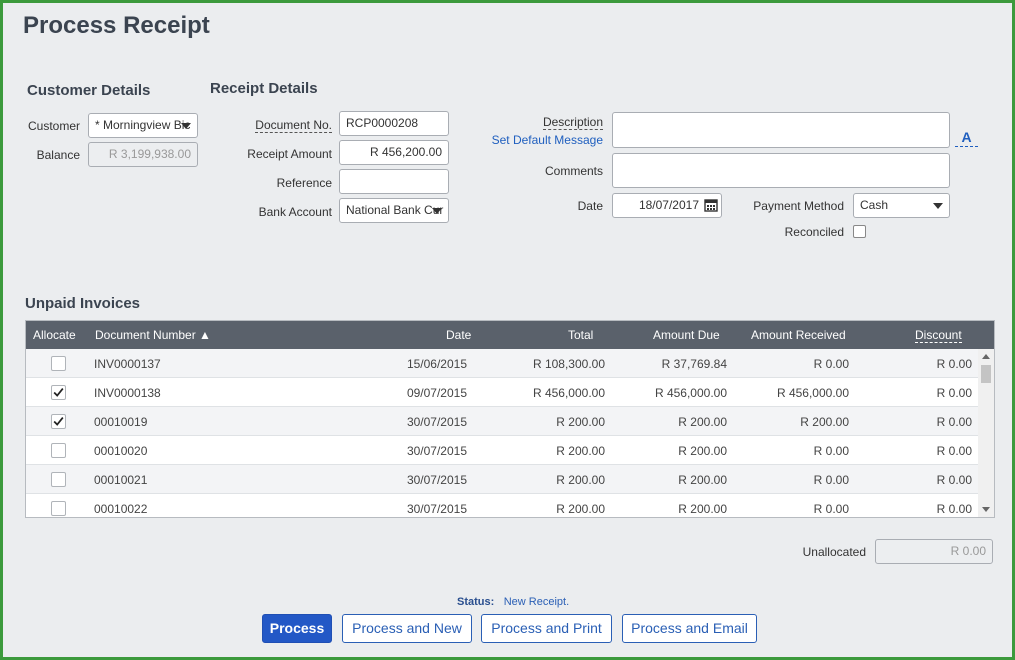  What do you see at coordinates (798, 335) in the screenshot?
I see `col-amount-received: Amount Received` at bounding box center [798, 335].